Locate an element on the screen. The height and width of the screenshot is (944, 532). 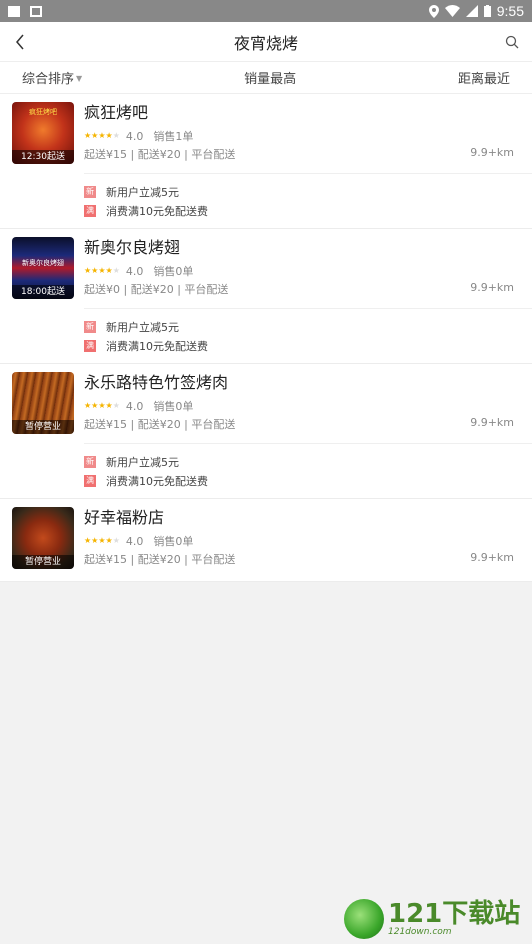
wifi-icon is located at coordinates (452, 11).